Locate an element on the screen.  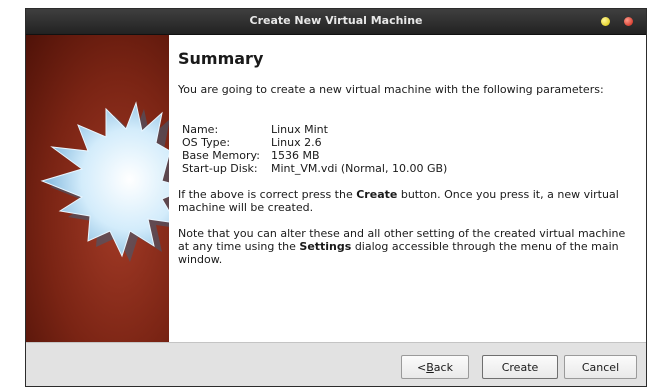
page-title: Summary is located at coordinates (221, 58).